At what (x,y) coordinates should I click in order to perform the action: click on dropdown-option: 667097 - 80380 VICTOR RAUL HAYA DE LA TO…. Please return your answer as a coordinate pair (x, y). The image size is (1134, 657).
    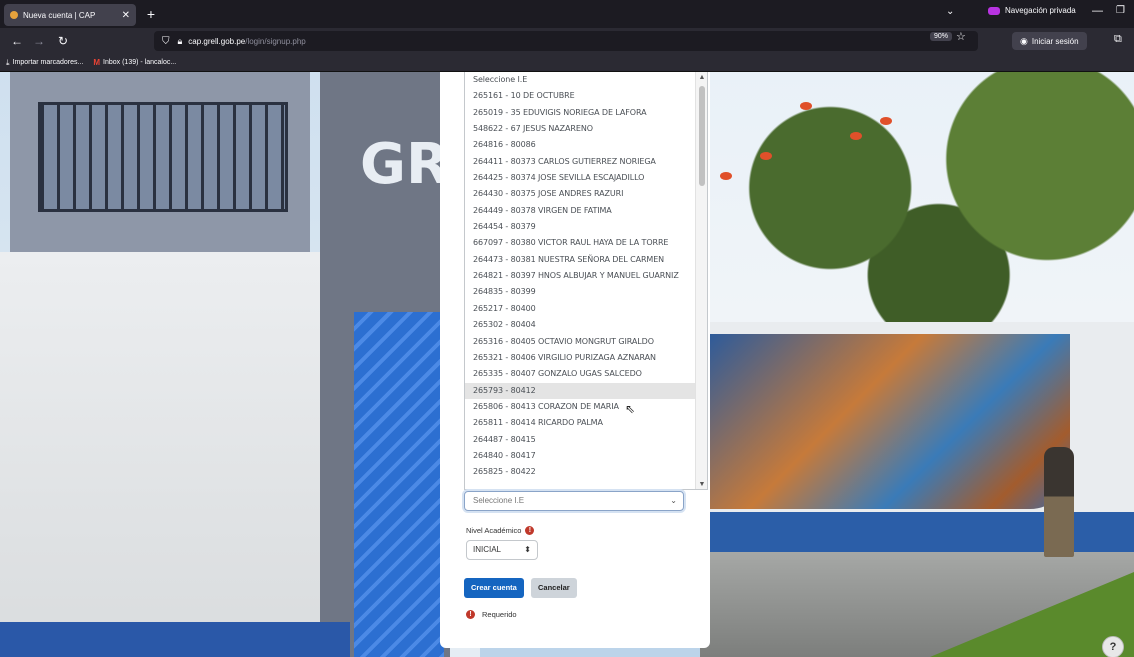
    Looking at the image, I should click on (586, 243).